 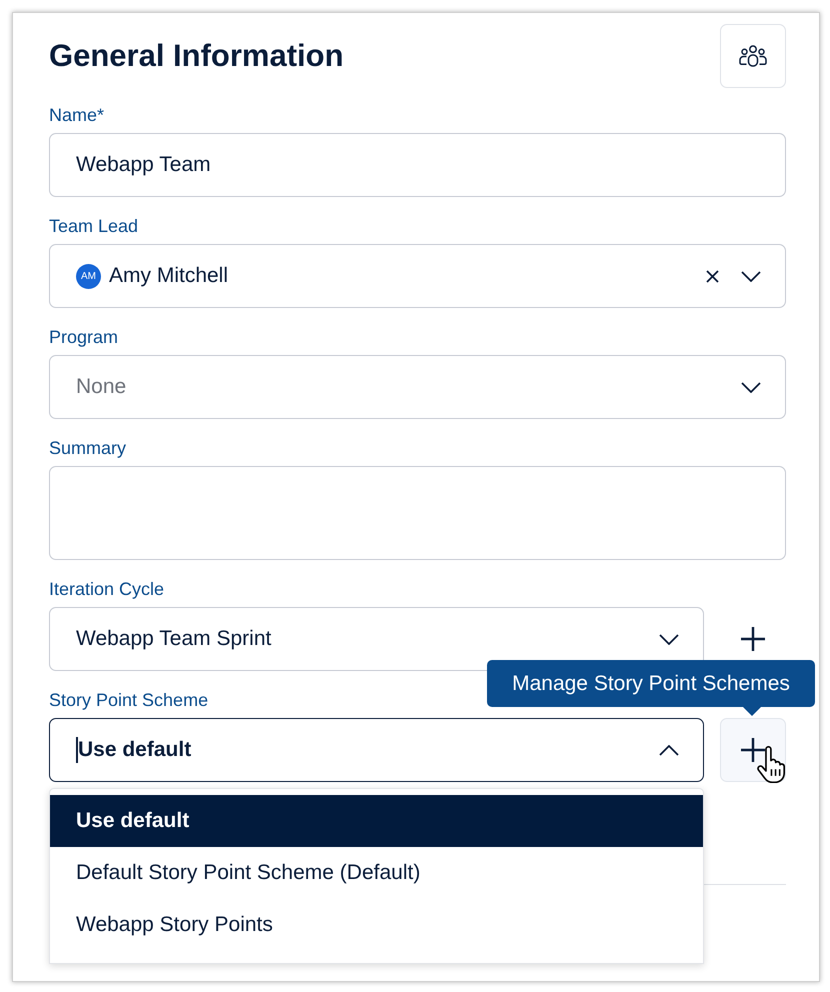 I want to click on text-caret, so click(x=77, y=750).